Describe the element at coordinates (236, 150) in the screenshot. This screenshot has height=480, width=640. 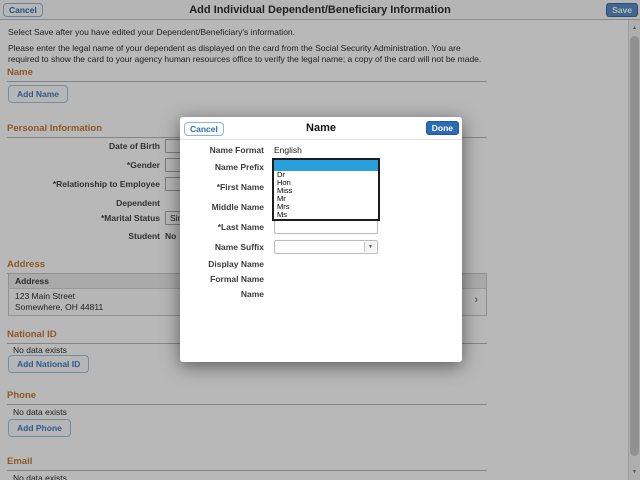
I see `name-format-label: Name Format` at that location.